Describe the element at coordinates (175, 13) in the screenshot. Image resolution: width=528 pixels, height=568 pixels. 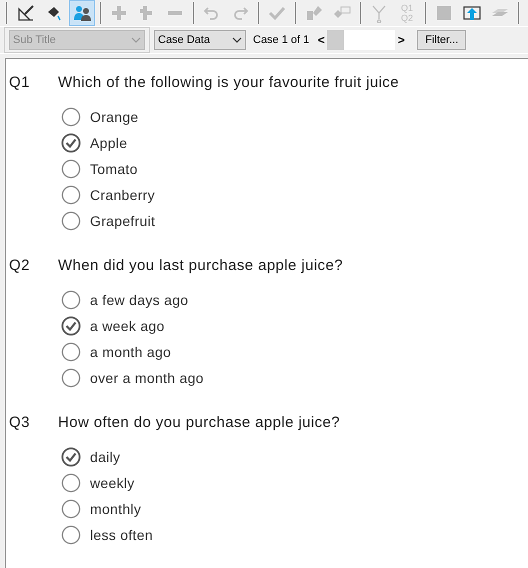
I see `minus-icon` at that location.